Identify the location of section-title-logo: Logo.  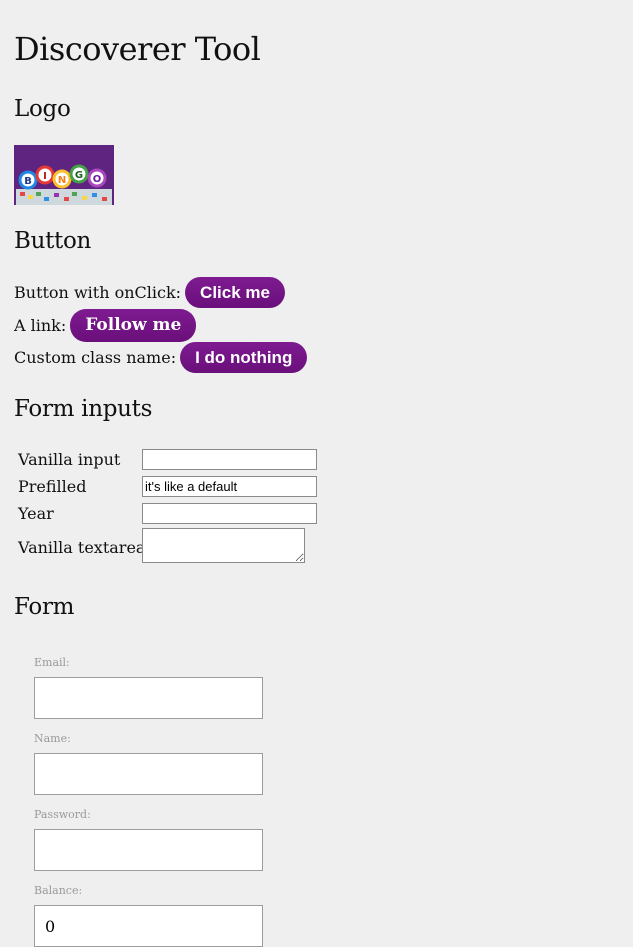
(42, 109).